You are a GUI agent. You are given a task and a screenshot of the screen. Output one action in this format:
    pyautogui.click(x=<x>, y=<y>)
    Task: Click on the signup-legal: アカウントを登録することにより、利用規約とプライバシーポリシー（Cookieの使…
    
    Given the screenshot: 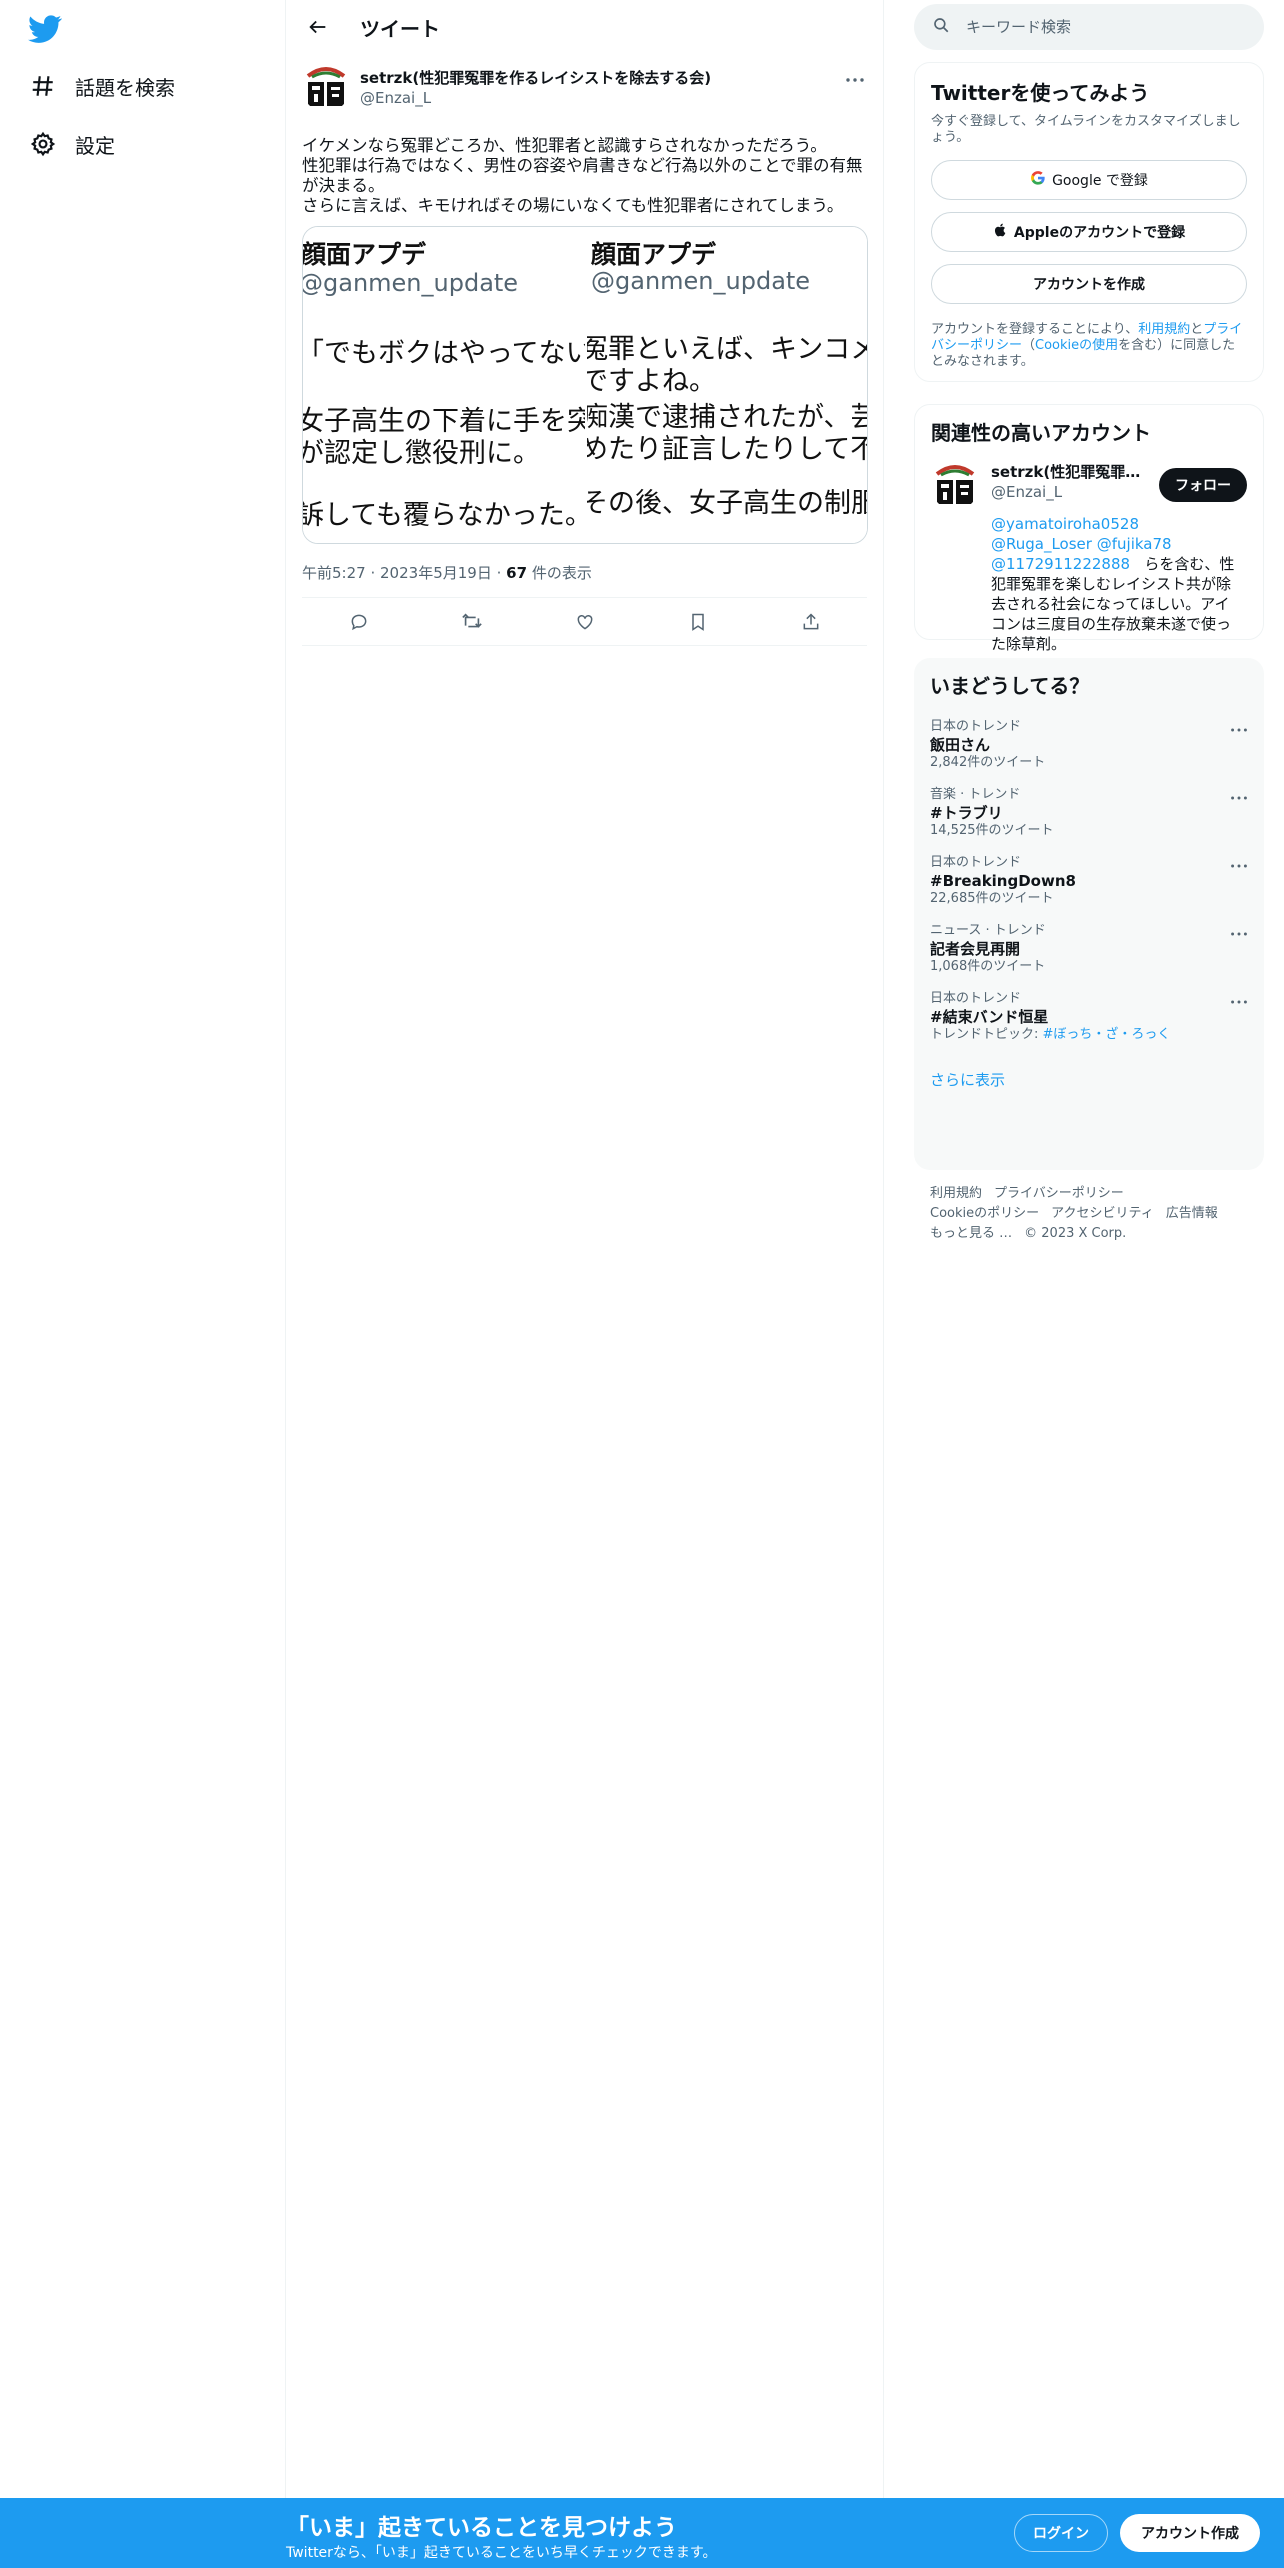 What is the action you would take?
    pyautogui.click(x=1089, y=346)
    